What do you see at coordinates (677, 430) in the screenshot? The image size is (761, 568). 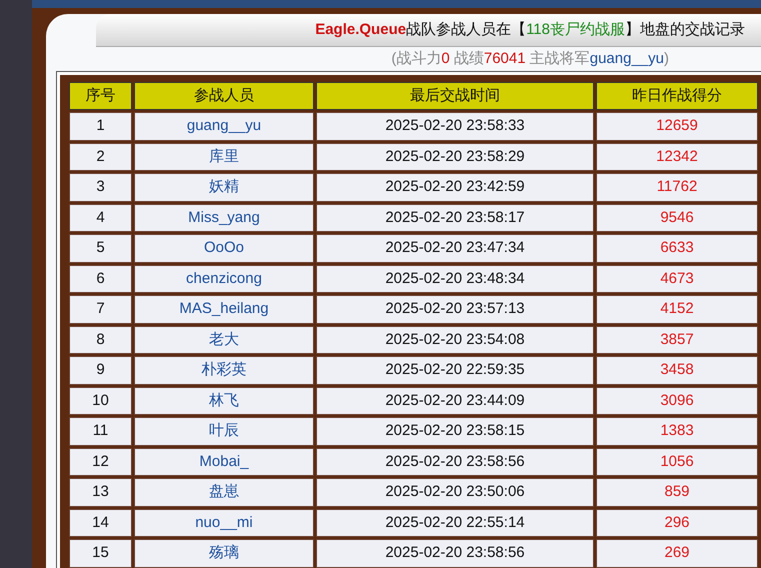 I see `score-cell: 1383` at bounding box center [677, 430].